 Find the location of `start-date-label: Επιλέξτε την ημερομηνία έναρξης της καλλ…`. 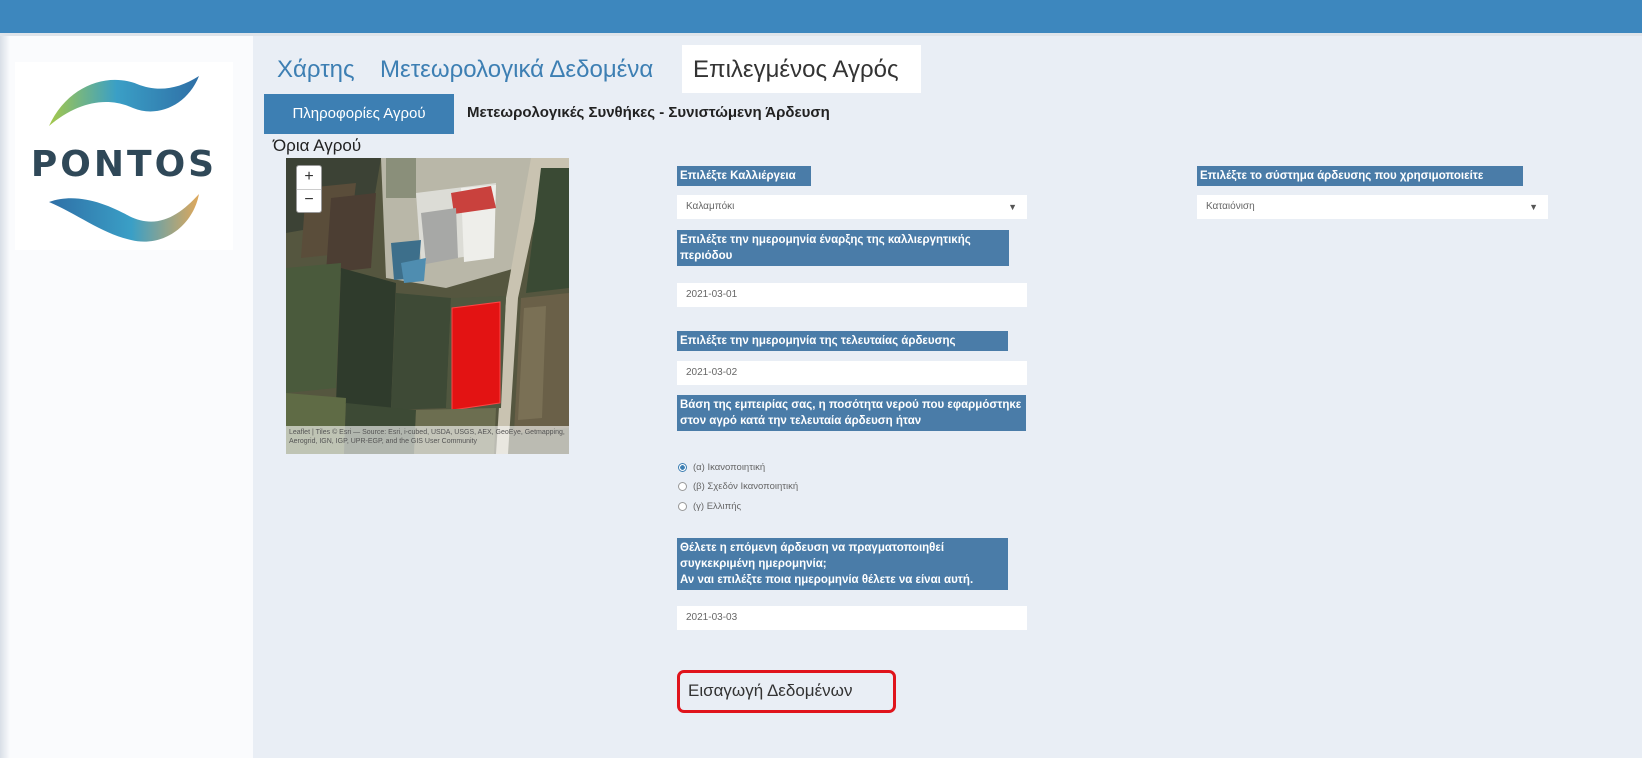

start-date-label: Επιλέξτε την ημερομηνία έναρξης της καλλ… is located at coordinates (843, 248).